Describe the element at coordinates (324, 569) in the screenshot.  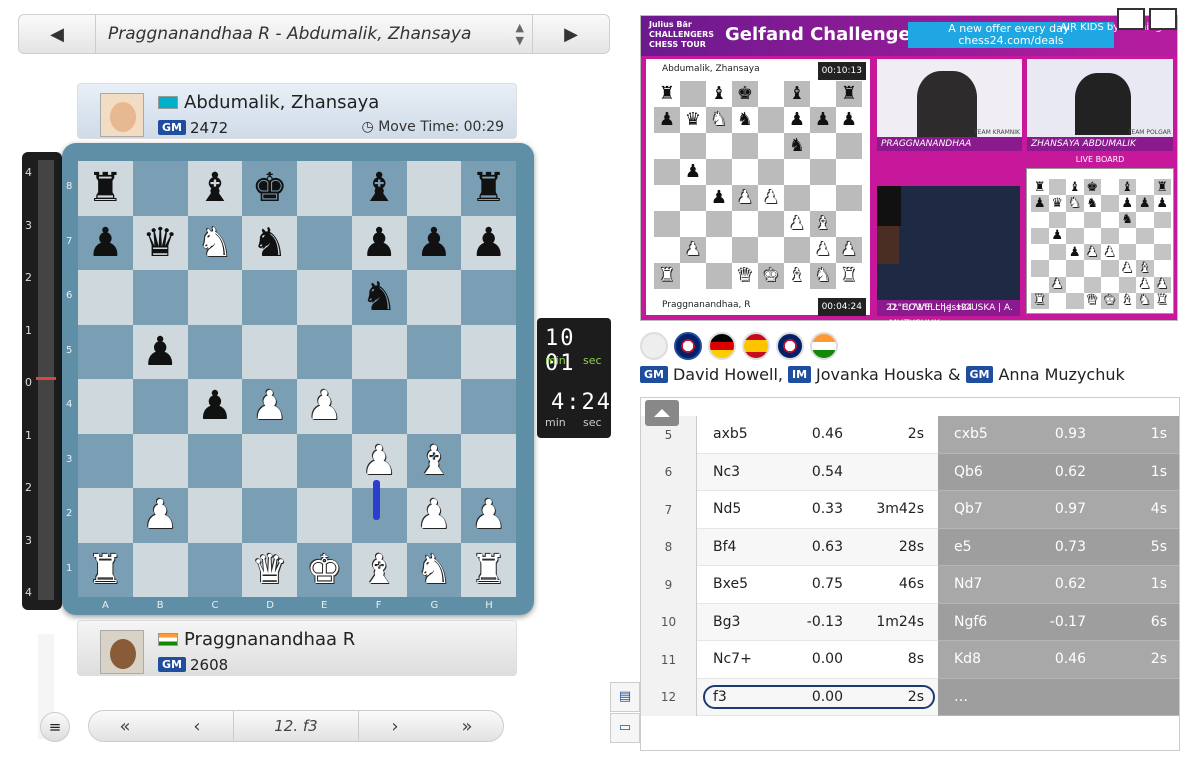
I see `board-square: ♚` at that location.